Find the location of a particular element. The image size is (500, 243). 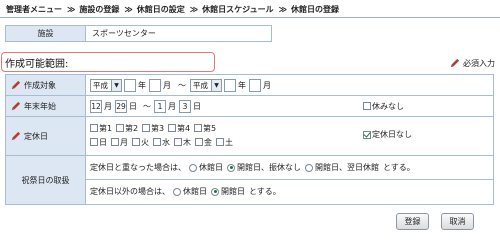

week-2-checkbox is located at coordinates (120, 128).